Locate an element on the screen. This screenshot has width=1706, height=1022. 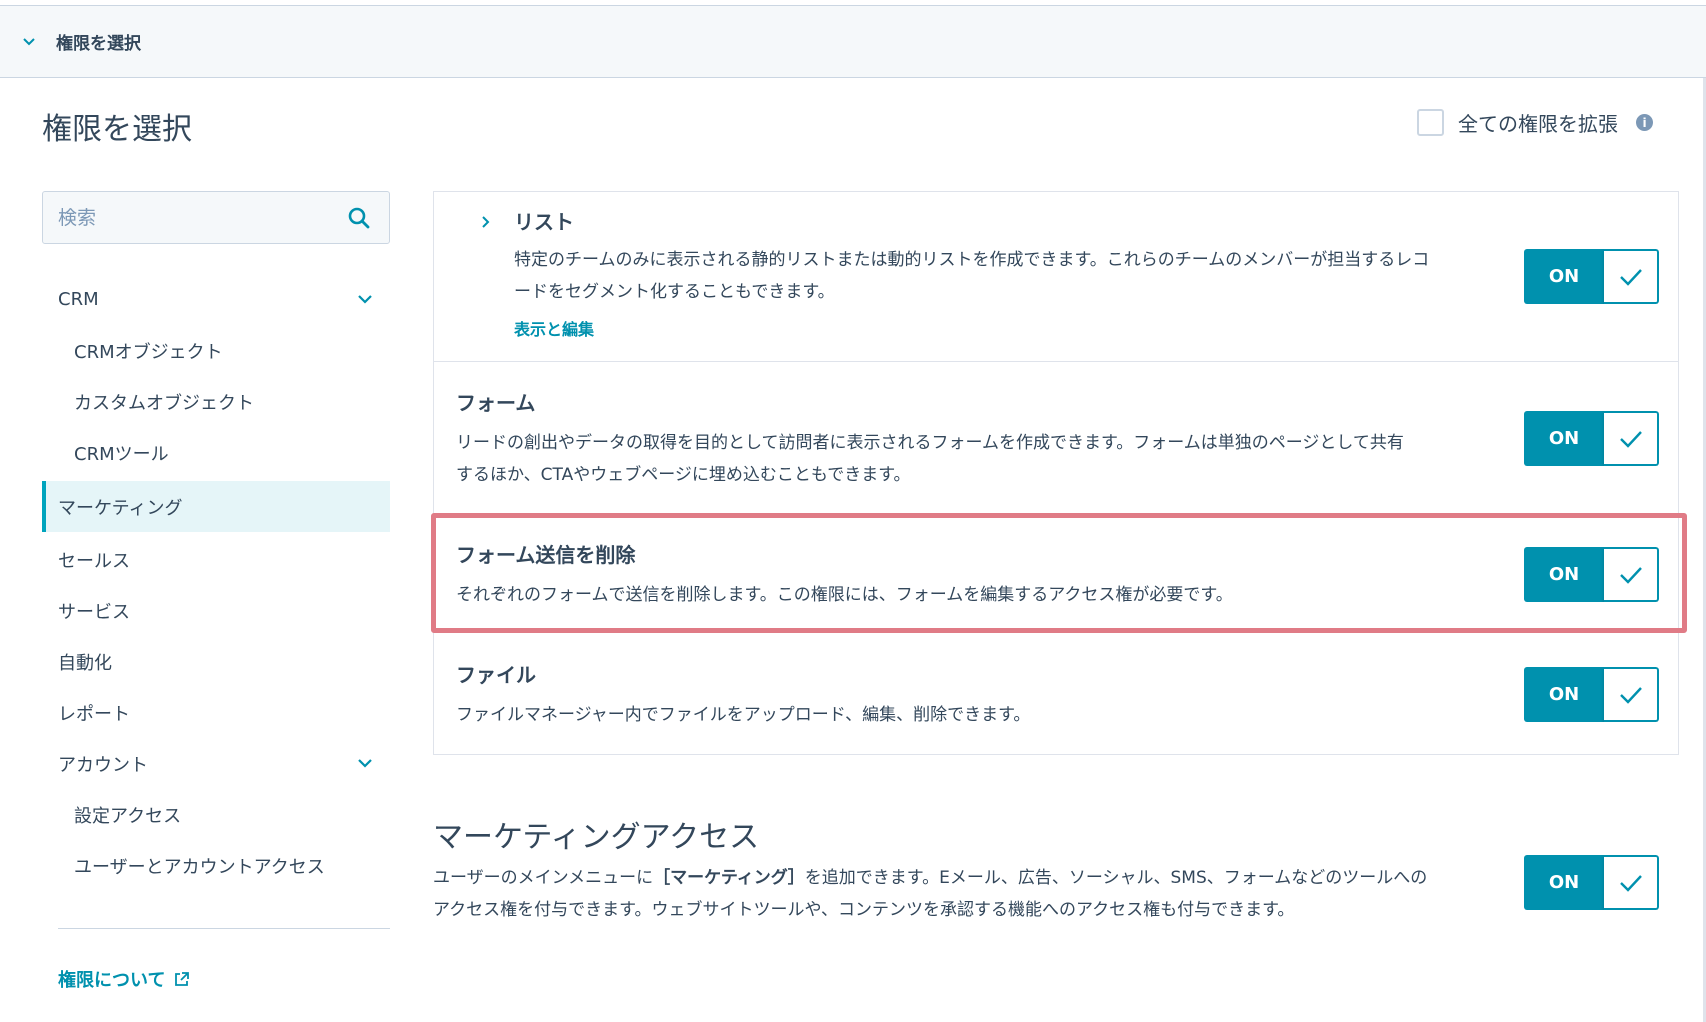
info-icon: i is located at coordinates (1644, 122).